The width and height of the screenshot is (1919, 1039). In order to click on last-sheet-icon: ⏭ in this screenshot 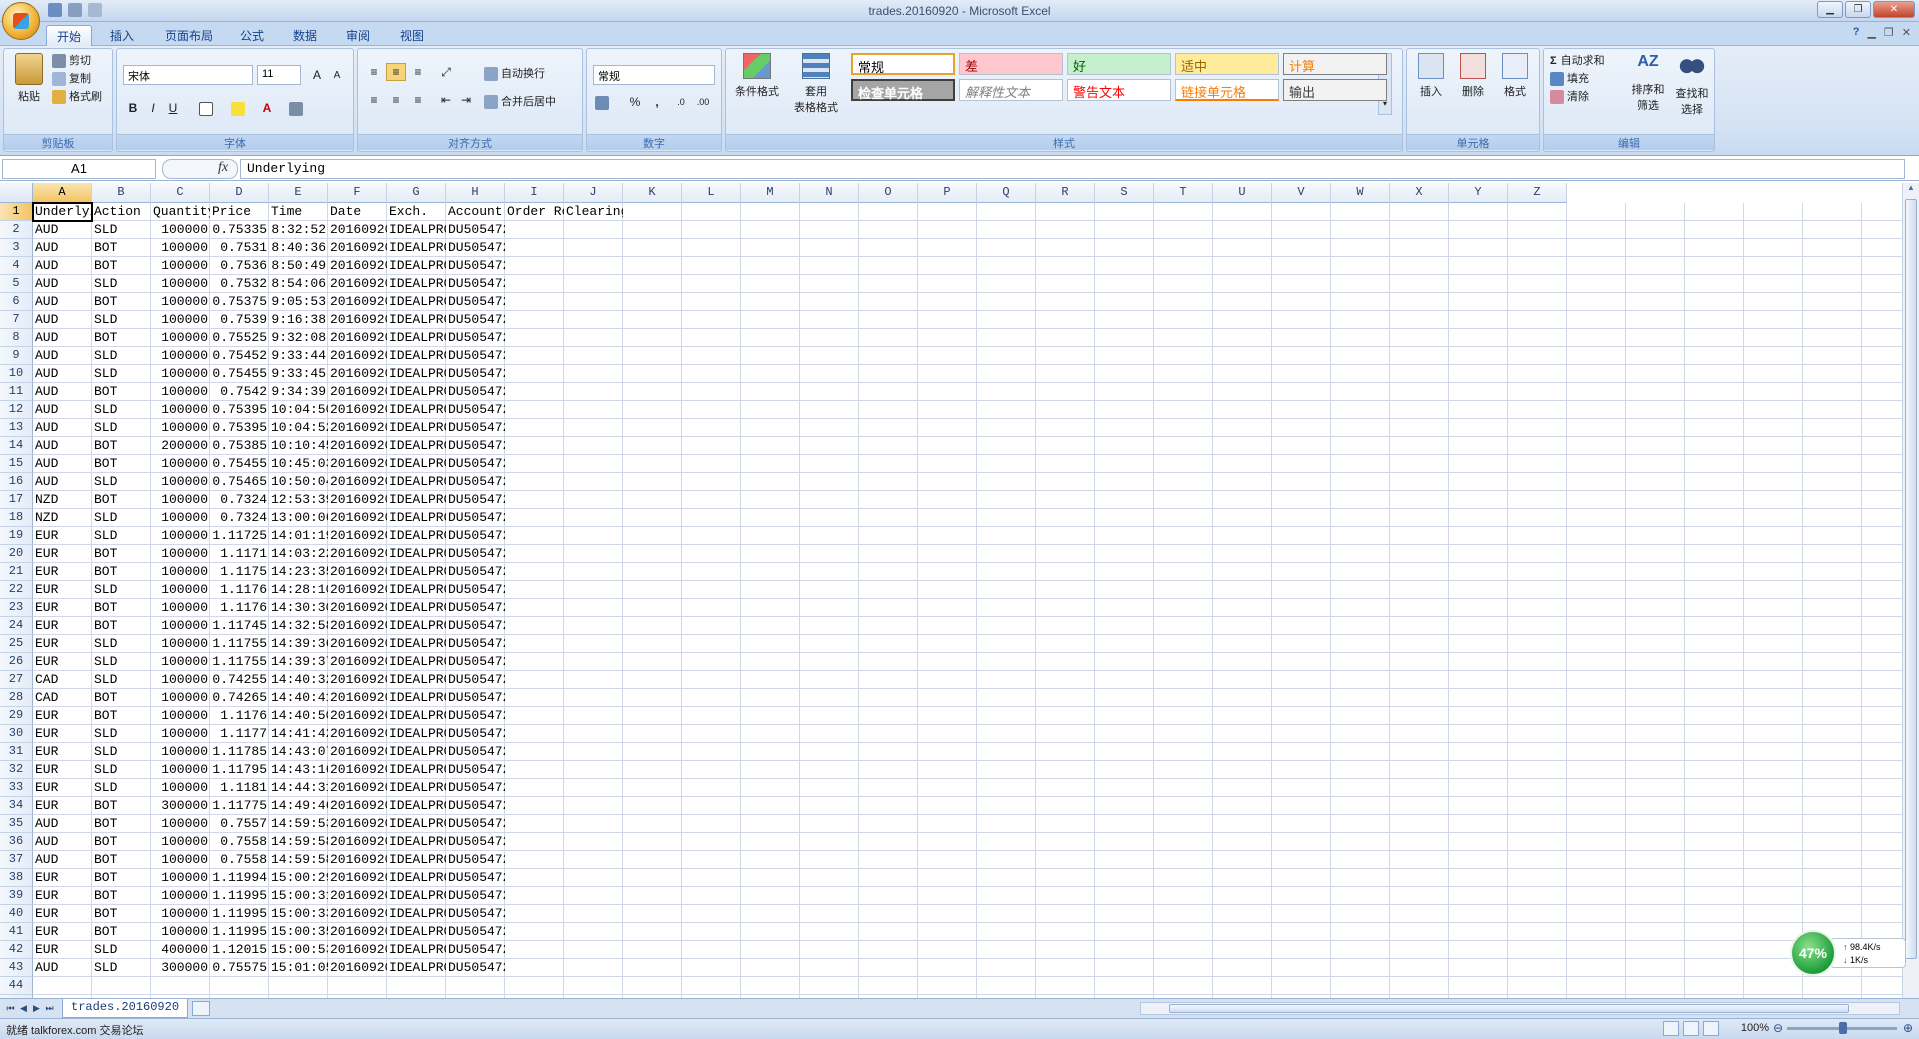, I will do `click(49, 1008)`.